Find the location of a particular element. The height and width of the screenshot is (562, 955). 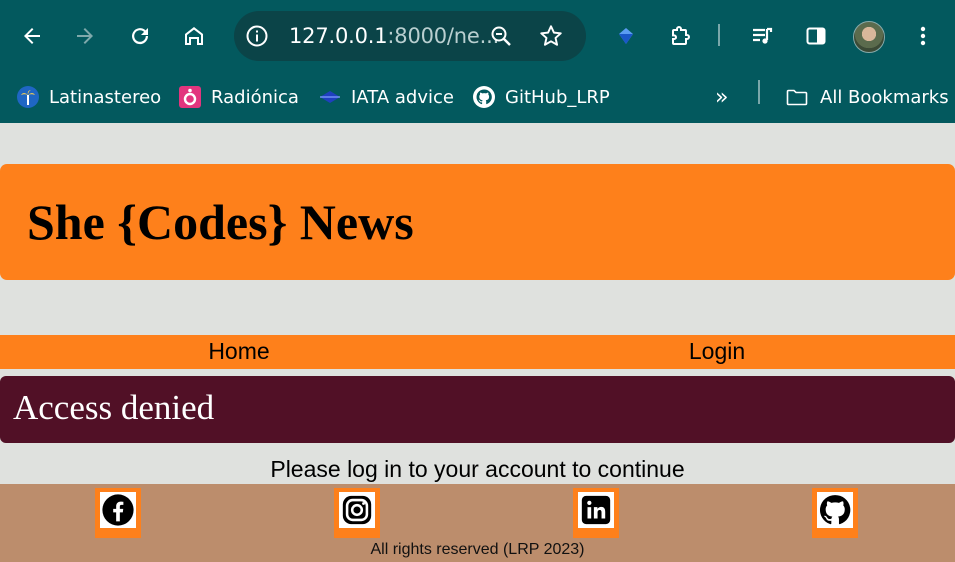

extension-gem-icon is located at coordinates (626, 36).